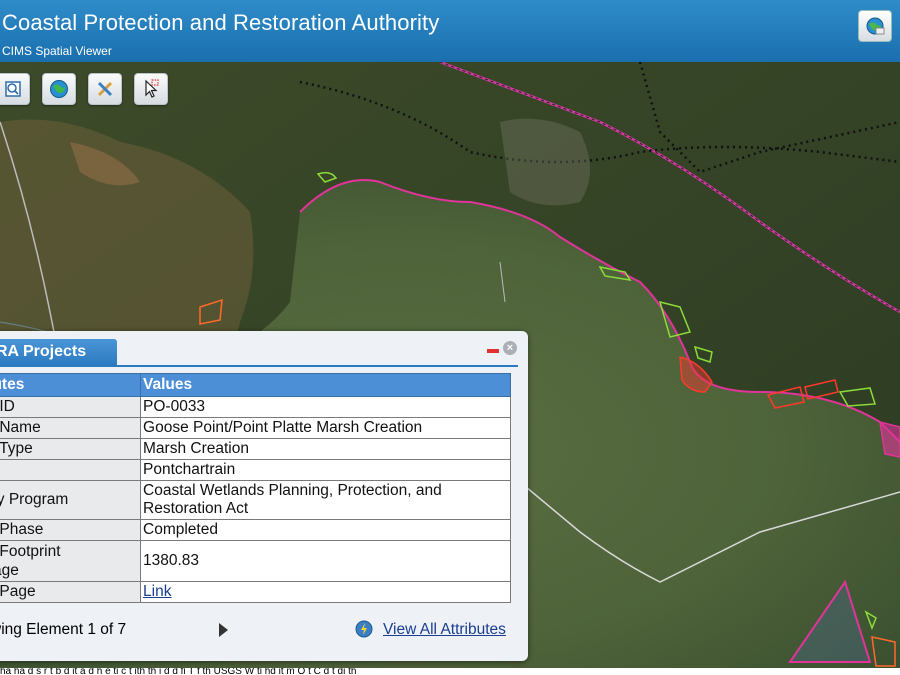 The image size is (900, 675). I want to click on globe-icon, so click(59, 89).